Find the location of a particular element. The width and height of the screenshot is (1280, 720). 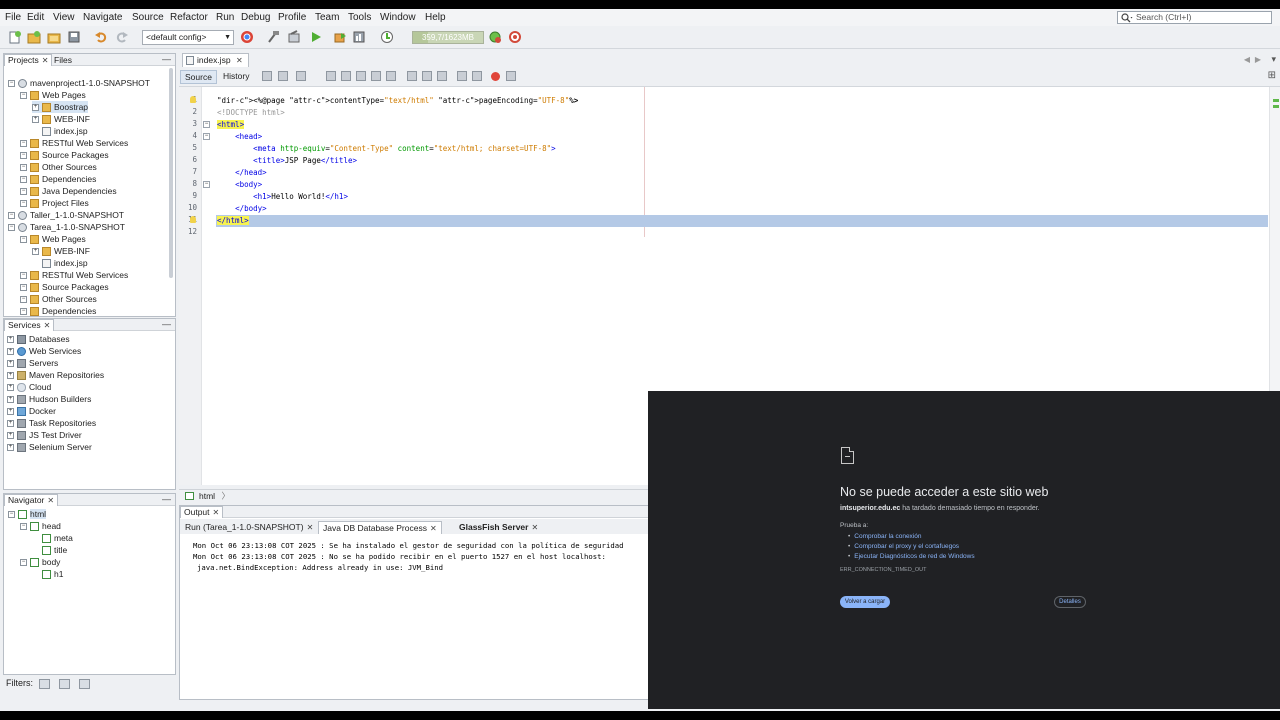

menu-debug: Debug is located at coordinates (255, 17).